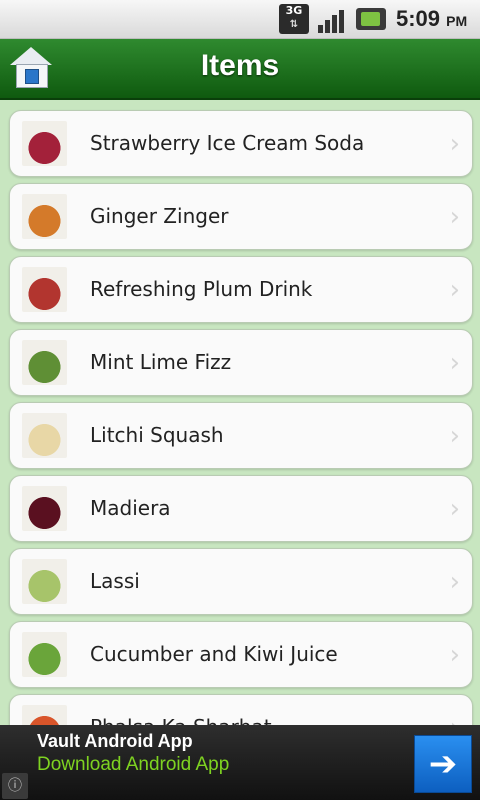 The image size is (480, 800). Describe the element at coordinates (241, 581) in the screenshot. I see `list-item: Lassi ›` at that location.